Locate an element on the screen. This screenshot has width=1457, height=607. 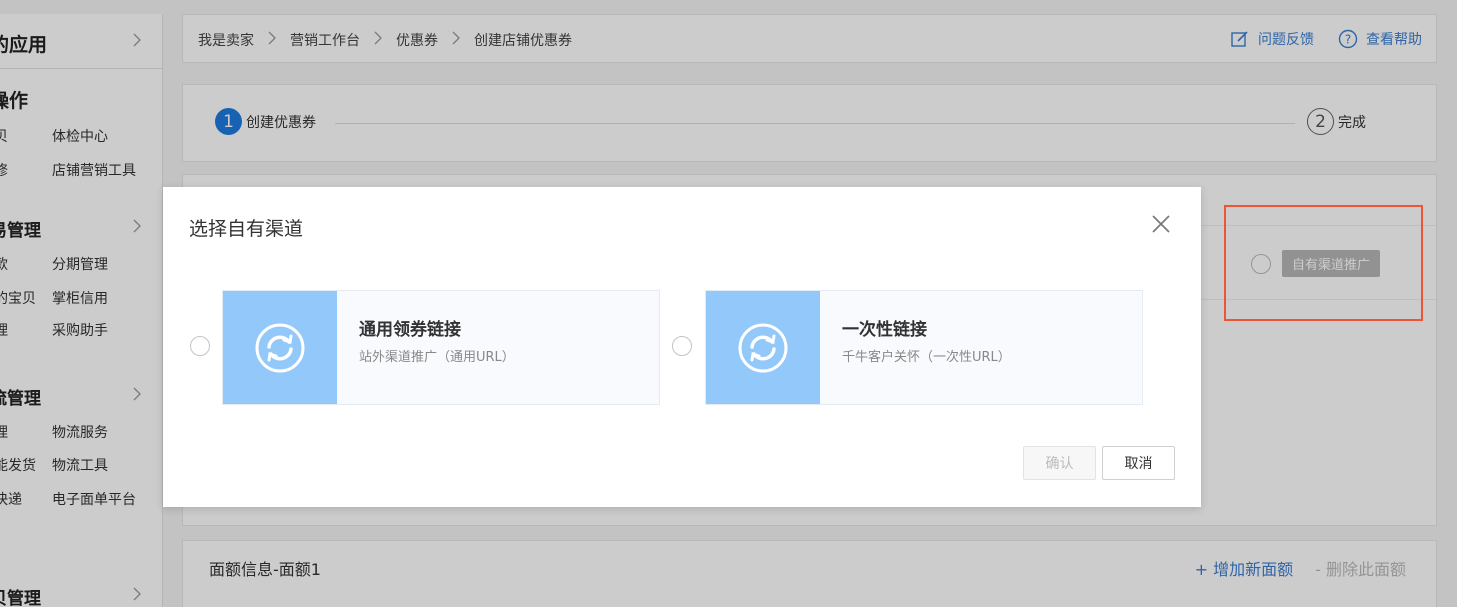
option-radio-general-link is located at coordinates (200, 346).